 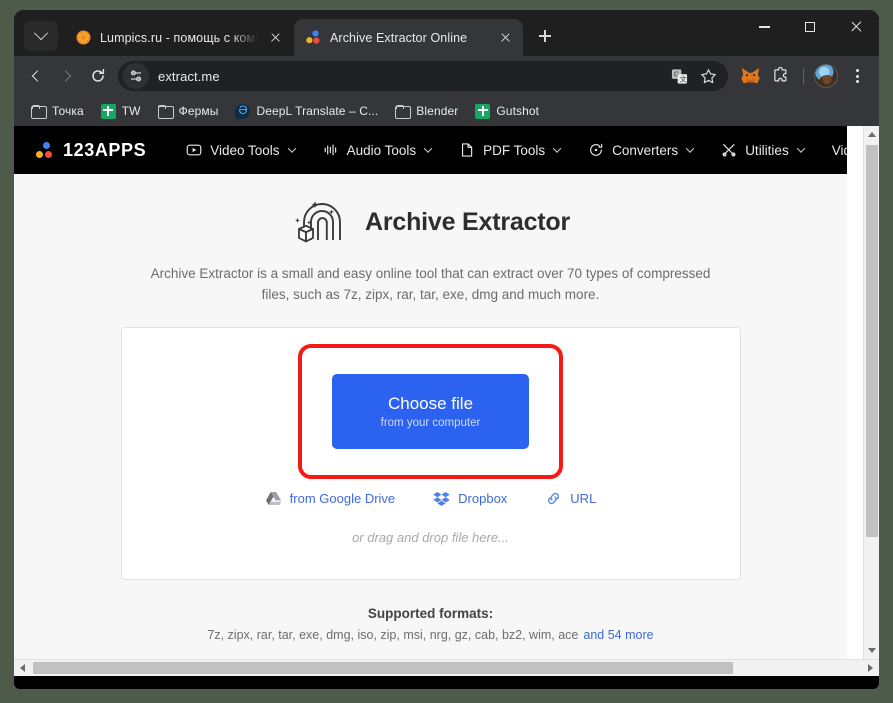 I want to click on scroll-down-button, so click(x=871, y=650).